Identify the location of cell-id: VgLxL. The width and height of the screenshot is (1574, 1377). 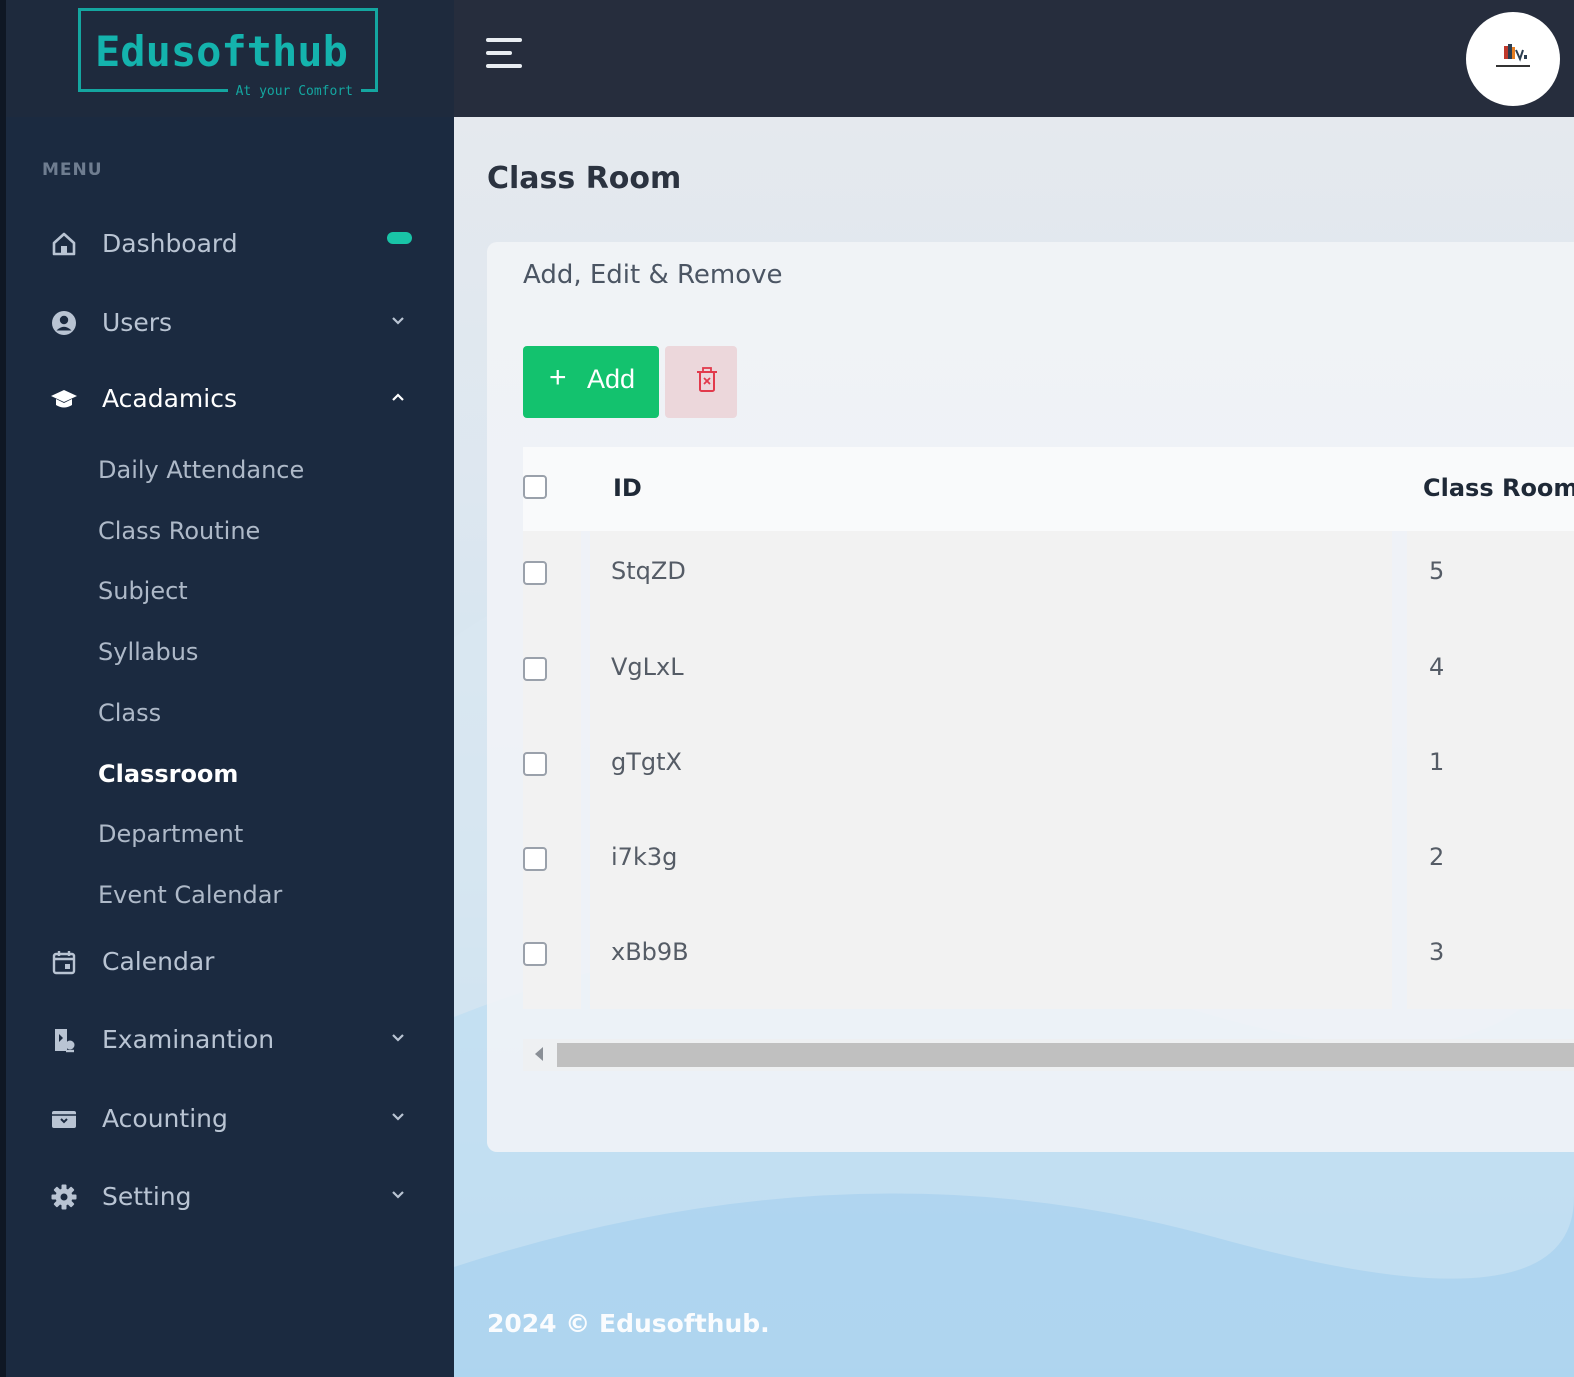
(647, 667).